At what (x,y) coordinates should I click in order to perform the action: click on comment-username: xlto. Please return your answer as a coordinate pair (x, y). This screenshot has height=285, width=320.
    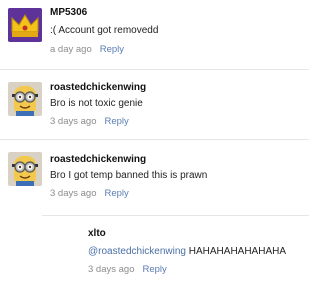
    Looking at the image, I should click on (97, 233).